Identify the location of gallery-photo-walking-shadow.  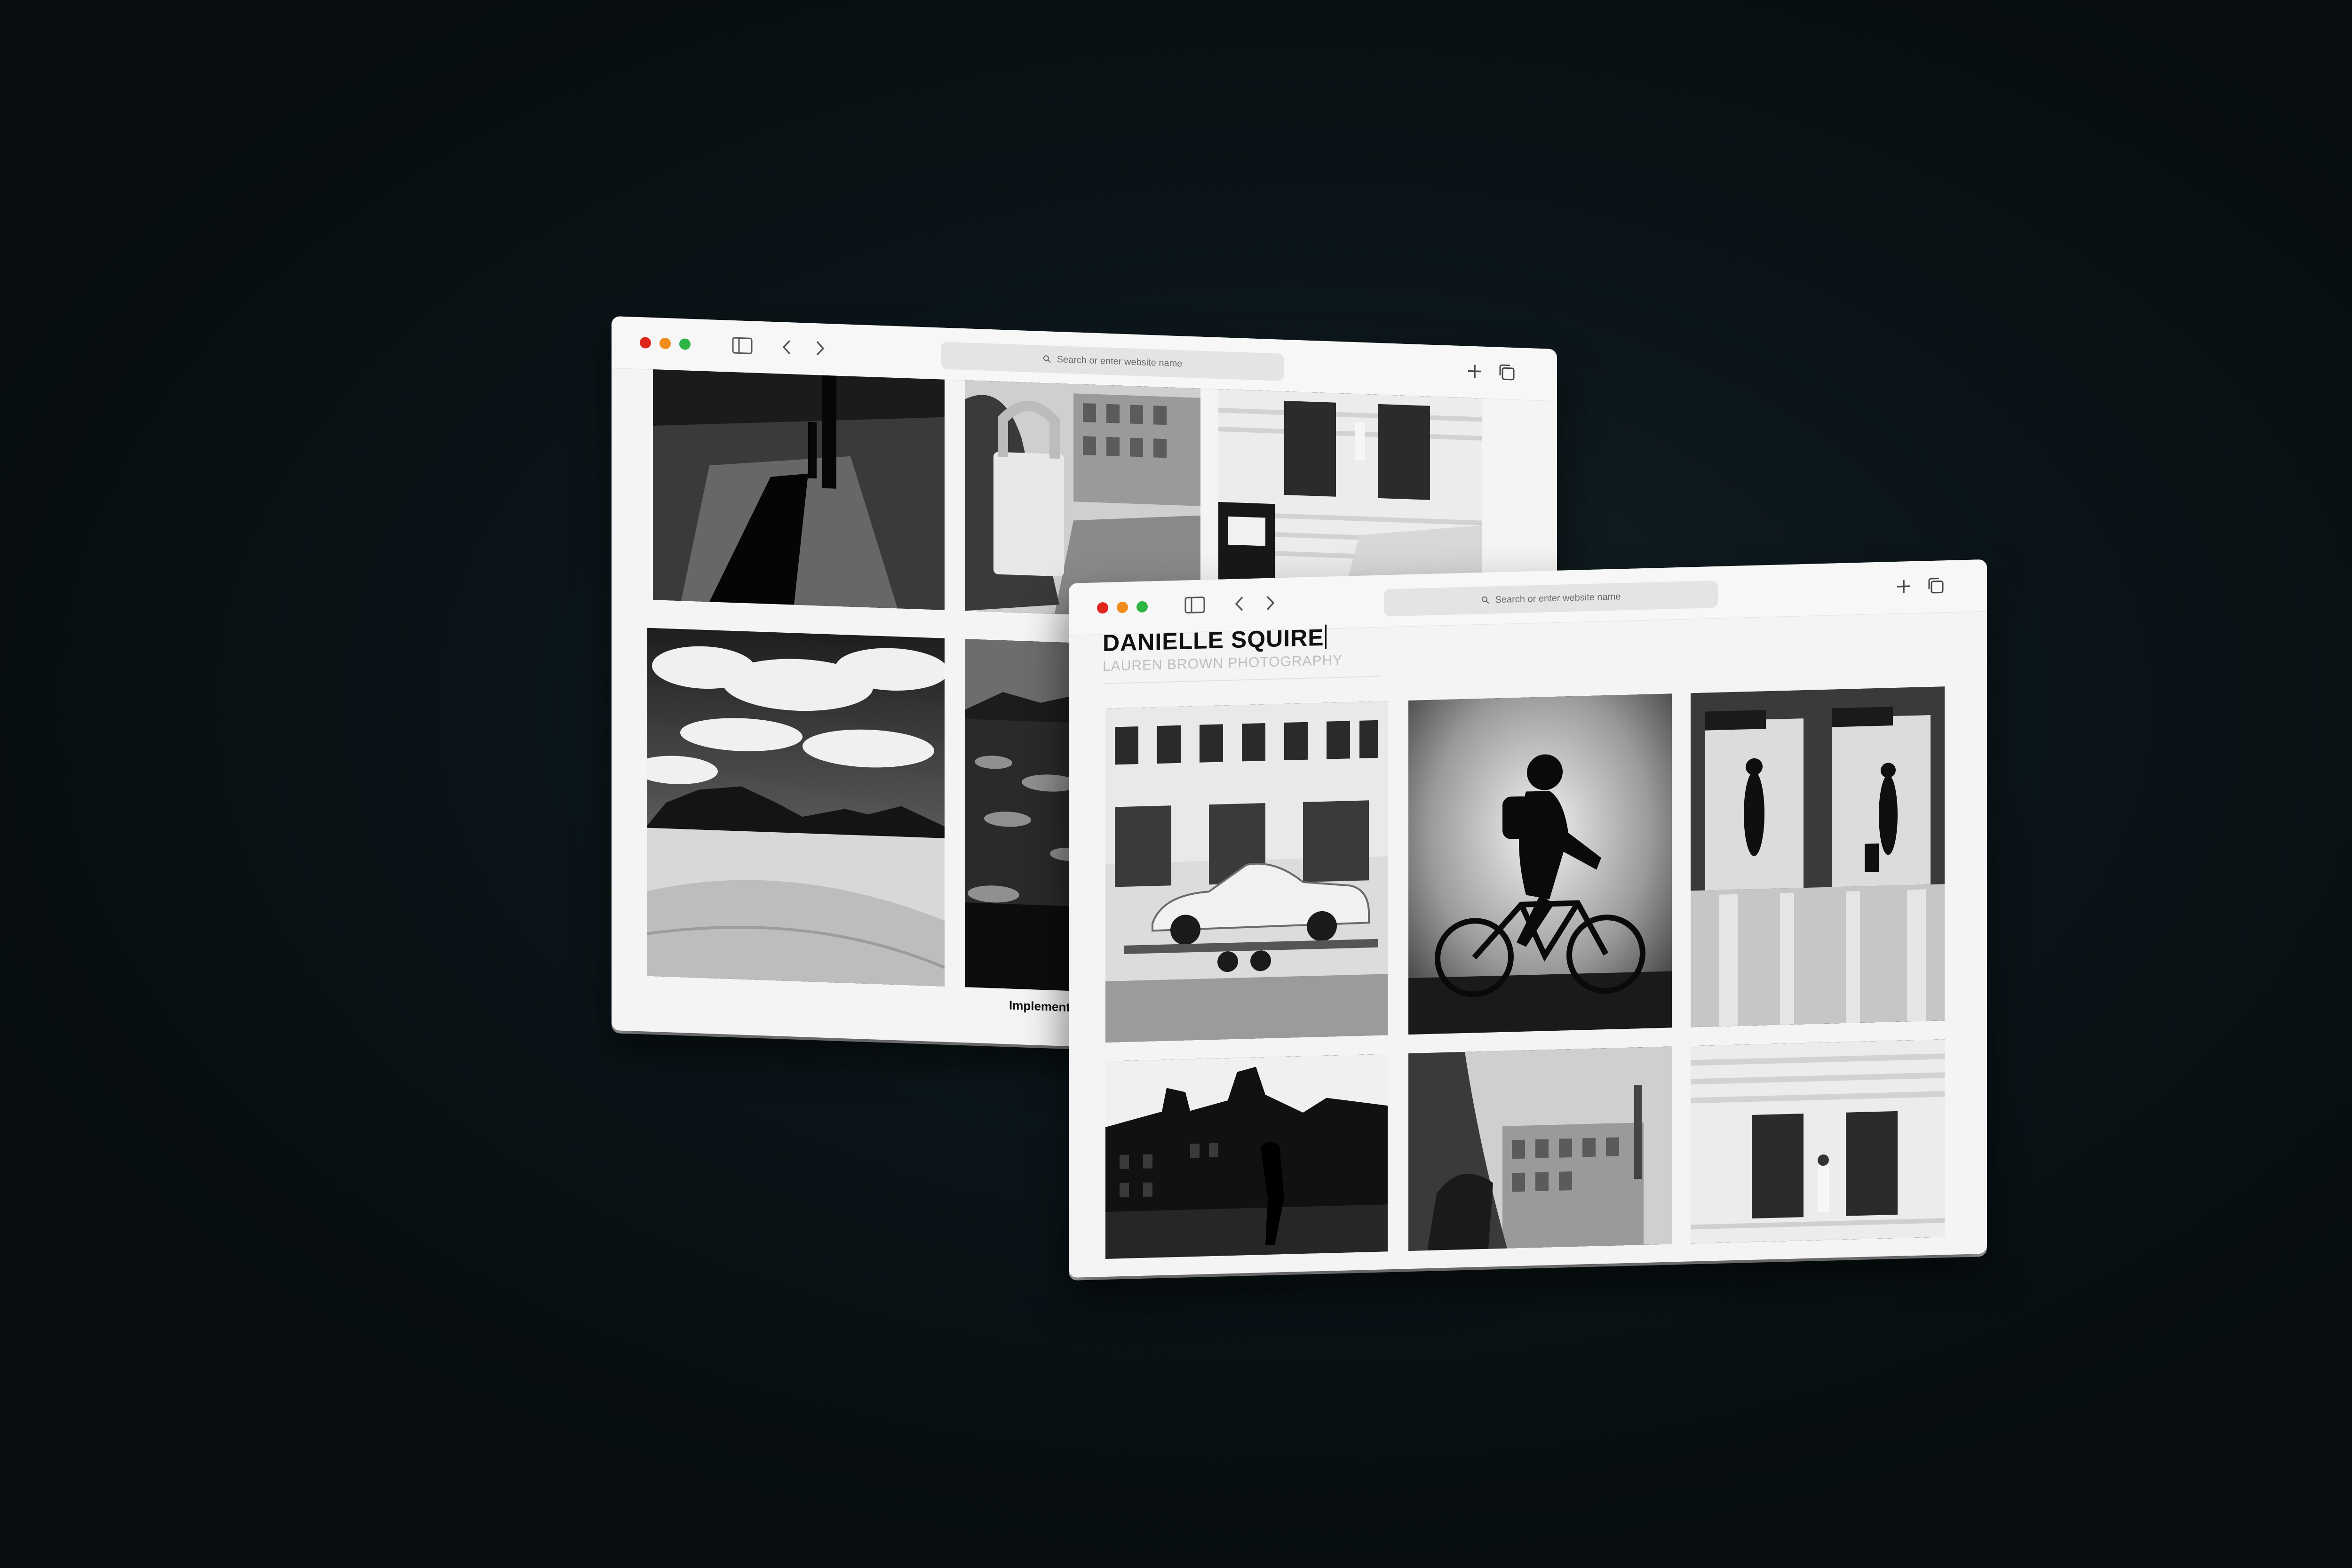
(799, 489).